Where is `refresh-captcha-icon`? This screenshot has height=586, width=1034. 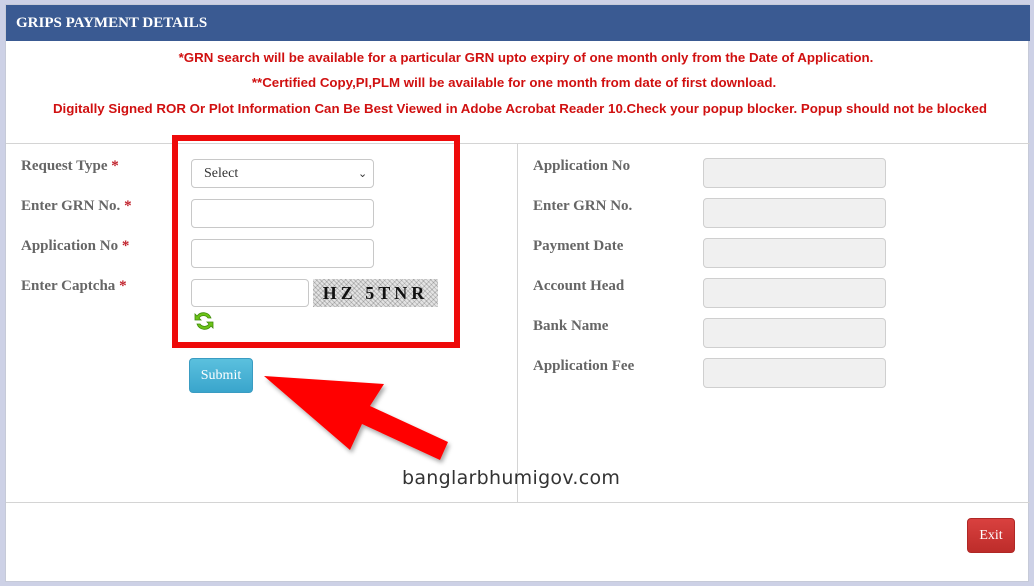
refresh-captcha-icon is located at coordinates (204, 321).